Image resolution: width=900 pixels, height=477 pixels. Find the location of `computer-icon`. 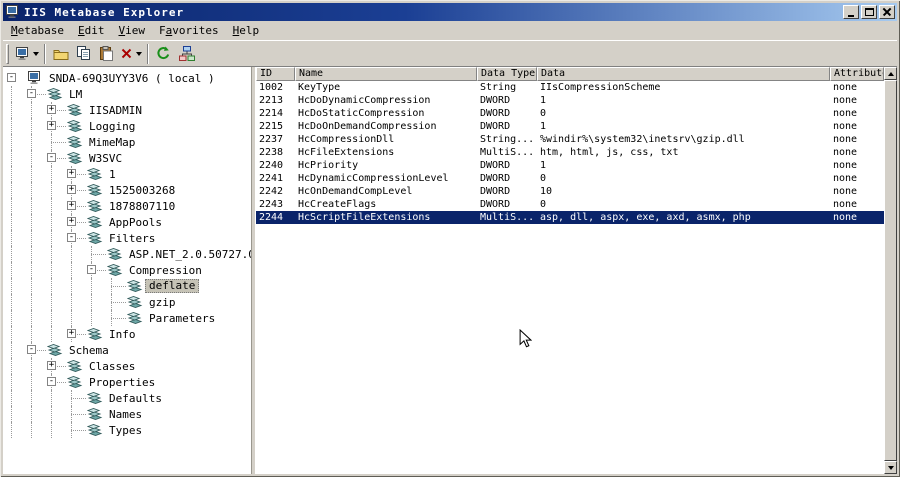

computer-icon is located at coordinates (36, 78).